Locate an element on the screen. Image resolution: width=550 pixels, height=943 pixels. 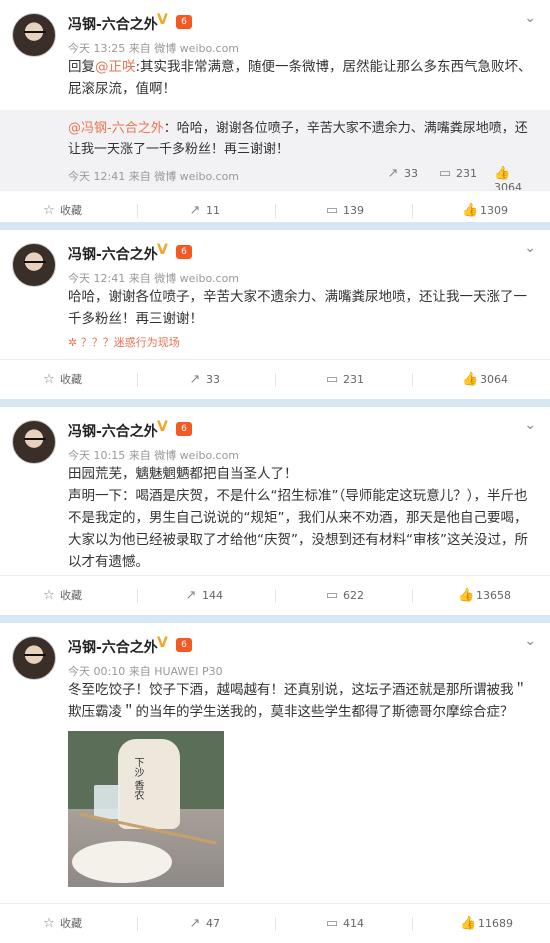
post-photo: 下沙 香农 is located at coordinates (146, 809).